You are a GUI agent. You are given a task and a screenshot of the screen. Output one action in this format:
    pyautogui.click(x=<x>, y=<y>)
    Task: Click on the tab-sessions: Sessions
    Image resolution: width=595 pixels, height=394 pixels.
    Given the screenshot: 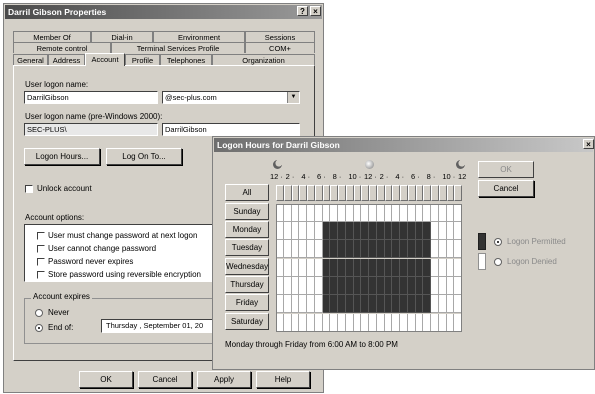 What is the action you would take?
    pyautogui.click(x=280, y=36)
    